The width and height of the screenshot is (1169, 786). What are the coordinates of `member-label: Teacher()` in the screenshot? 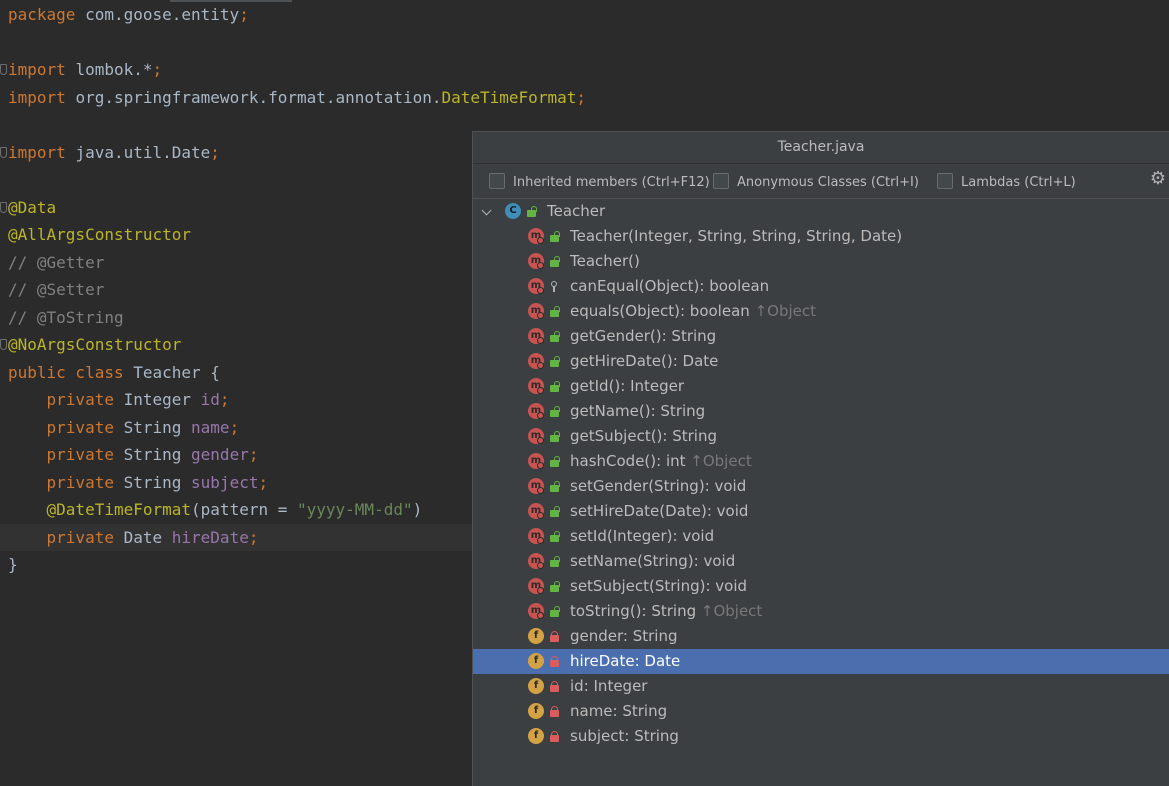 It's located at (605, 261).